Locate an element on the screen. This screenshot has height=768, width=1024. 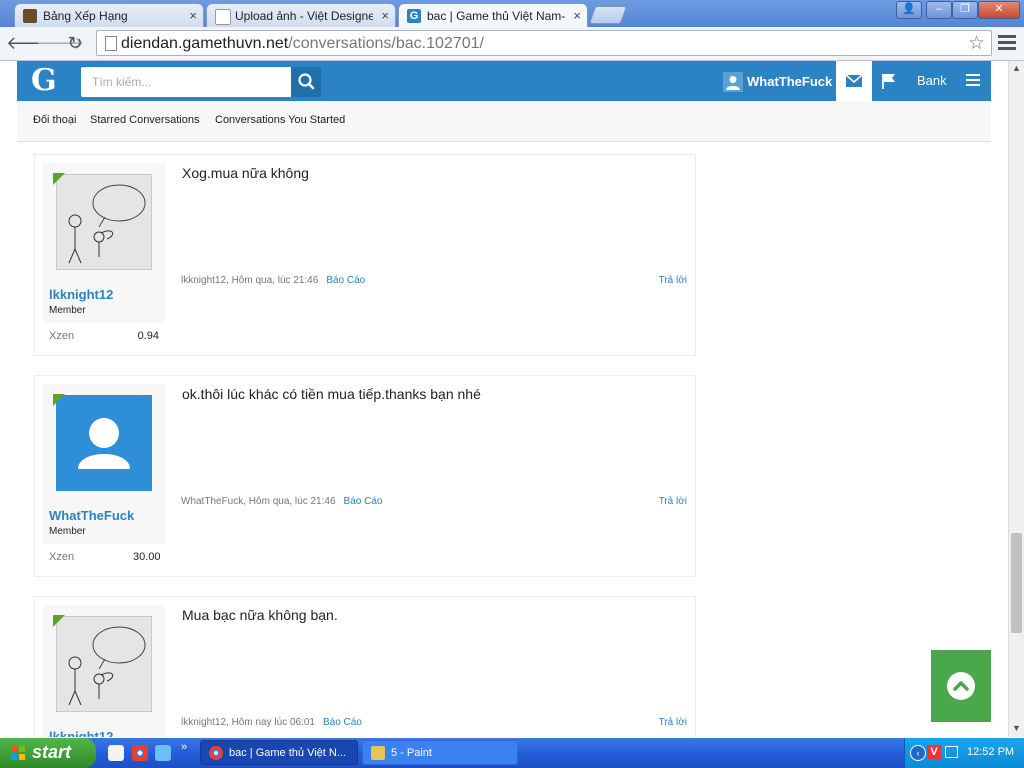
message-author-time: lkknight12, Hôm nay lúc 06:01 is located at coordinates (248, 722).